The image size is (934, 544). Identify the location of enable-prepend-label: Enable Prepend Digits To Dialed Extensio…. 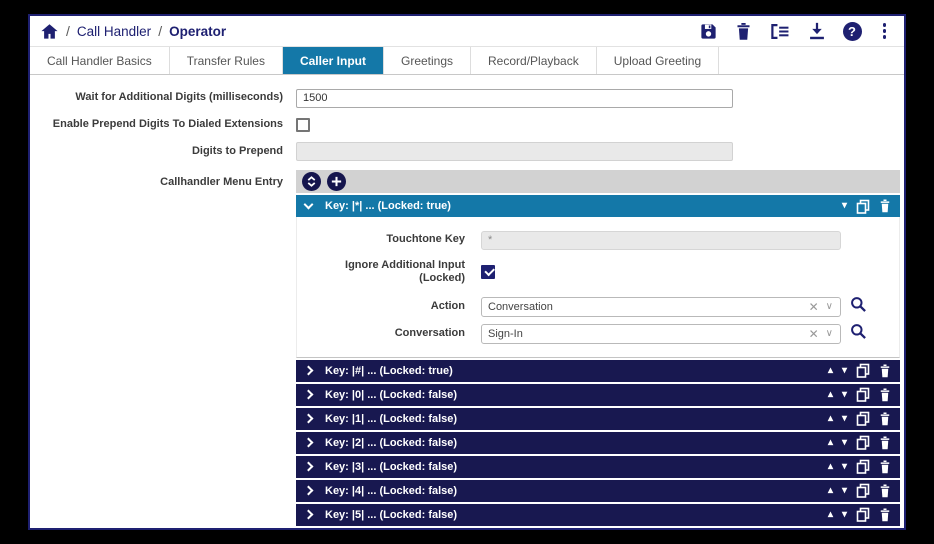
(167, 124).